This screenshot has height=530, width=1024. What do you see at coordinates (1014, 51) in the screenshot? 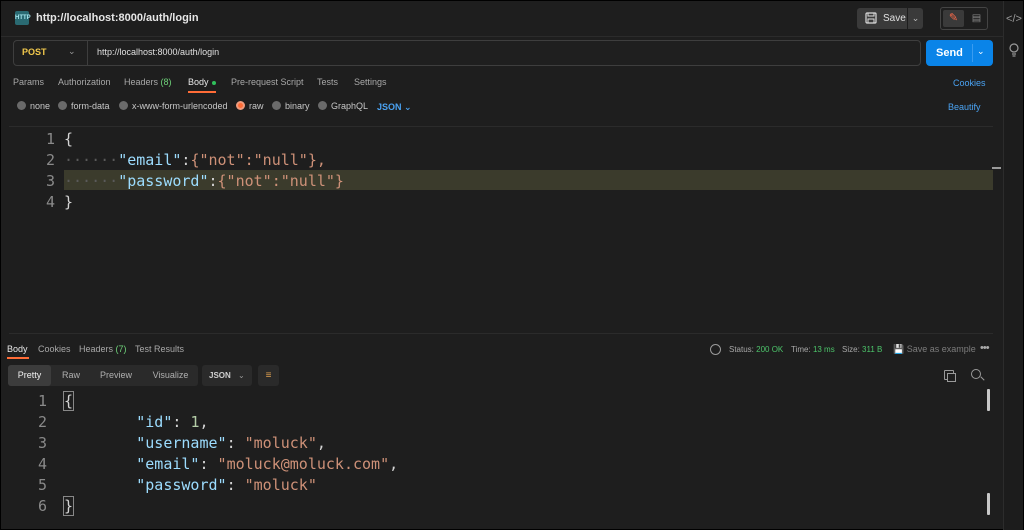
I see `lightbulb-icon` at bounding box center [1014, 51].